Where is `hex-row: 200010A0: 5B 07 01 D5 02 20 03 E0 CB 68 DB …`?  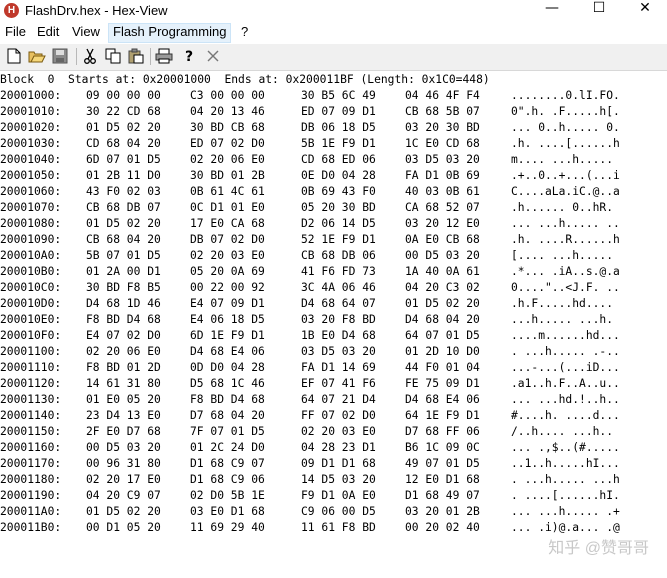
hex-row: 200010A0: 5B 07 01 D5 02 20 03 E0 CB 68 DB … is located at coordinates (333, 256).